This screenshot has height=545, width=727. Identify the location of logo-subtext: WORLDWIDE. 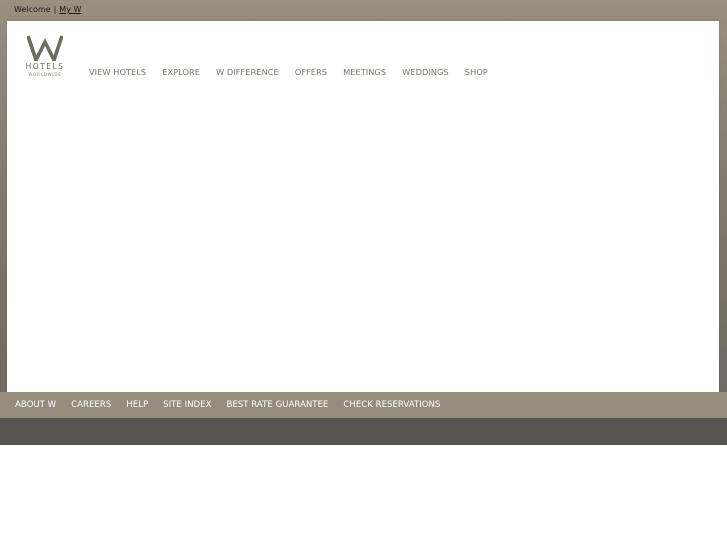
(45, 74).